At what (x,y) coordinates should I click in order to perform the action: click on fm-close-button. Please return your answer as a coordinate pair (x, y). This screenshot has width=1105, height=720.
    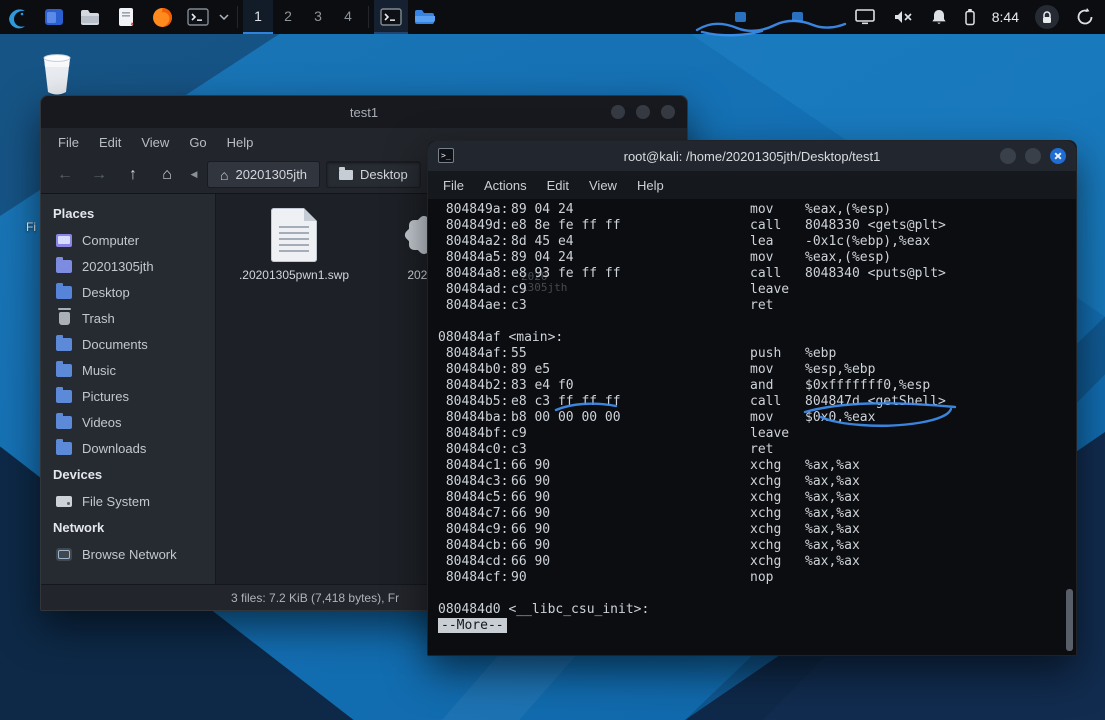
    Looking at the image, I should click on (668, 112).